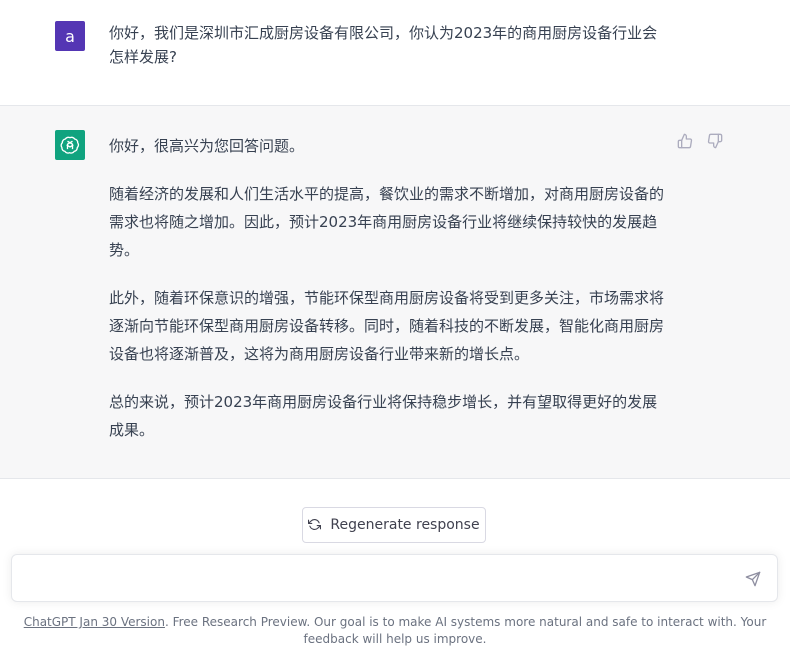 The image size is (790, 656). I want to click on regenerate-response-button: Regenerate response, so click(394, 525).